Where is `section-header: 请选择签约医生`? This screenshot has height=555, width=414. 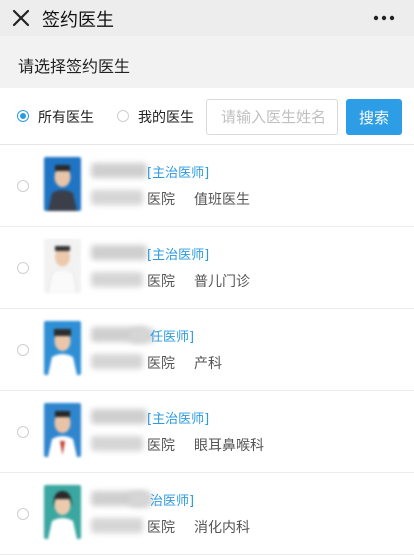
section-header: 请选择签约医生 is located at coordinates (207, 62).